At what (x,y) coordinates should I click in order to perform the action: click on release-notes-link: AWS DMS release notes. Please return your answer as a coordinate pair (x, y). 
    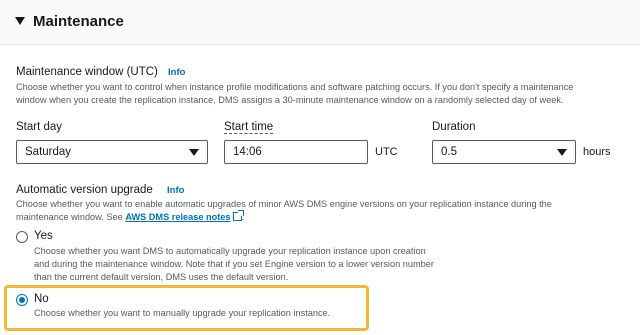
    Looking at the image, I should click on (177, 217).